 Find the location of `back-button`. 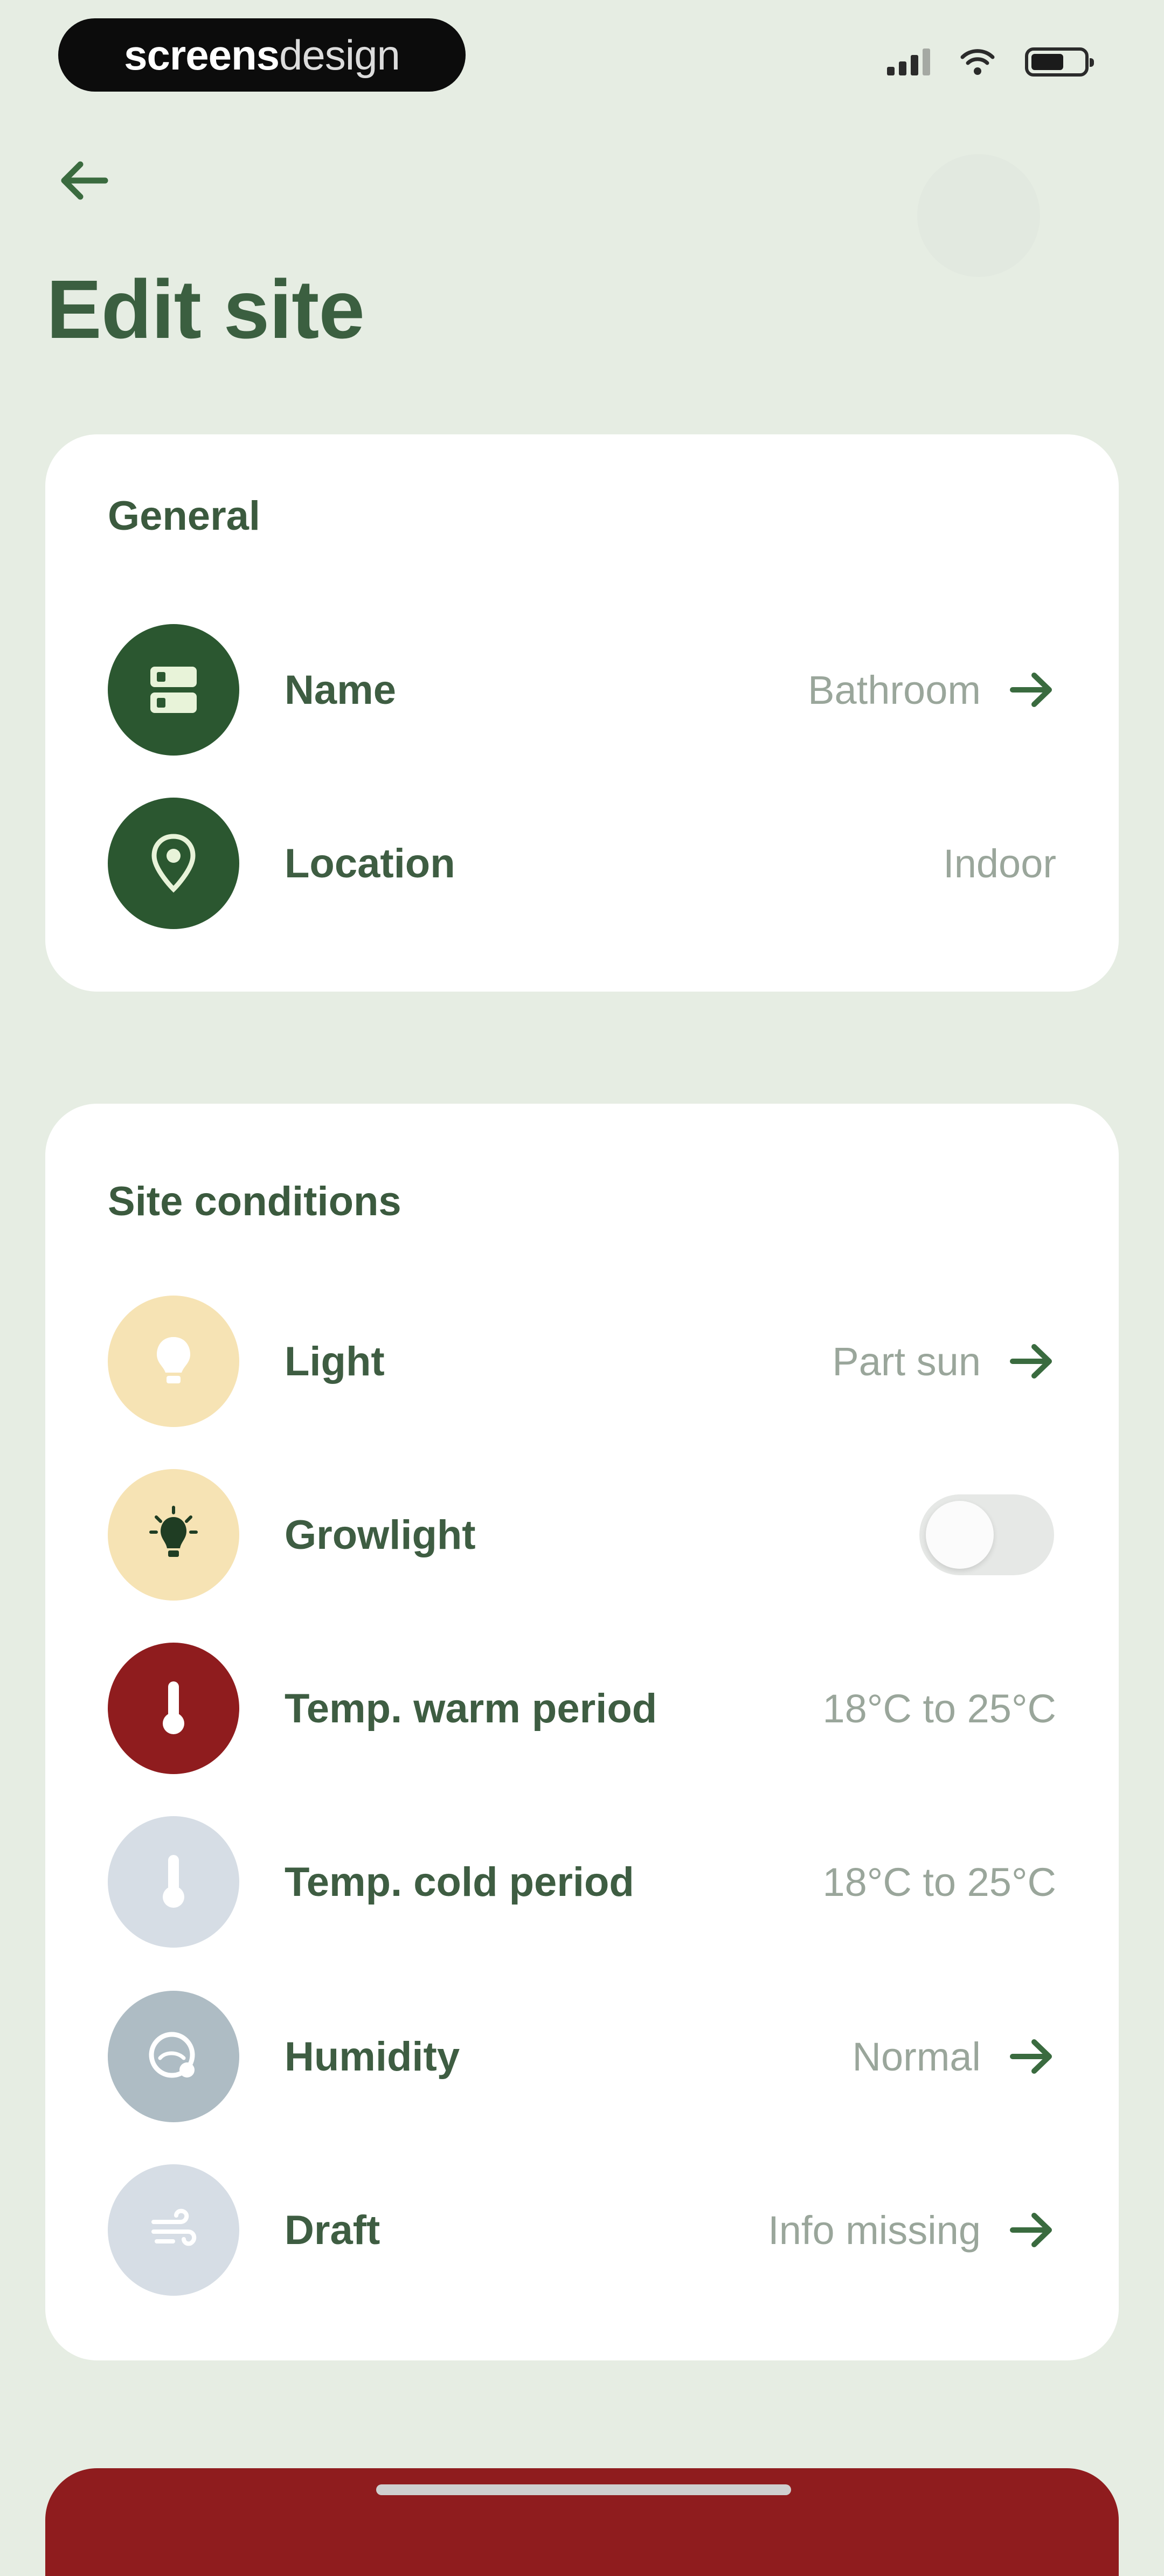

back-button is located at coordinates (83, 180).